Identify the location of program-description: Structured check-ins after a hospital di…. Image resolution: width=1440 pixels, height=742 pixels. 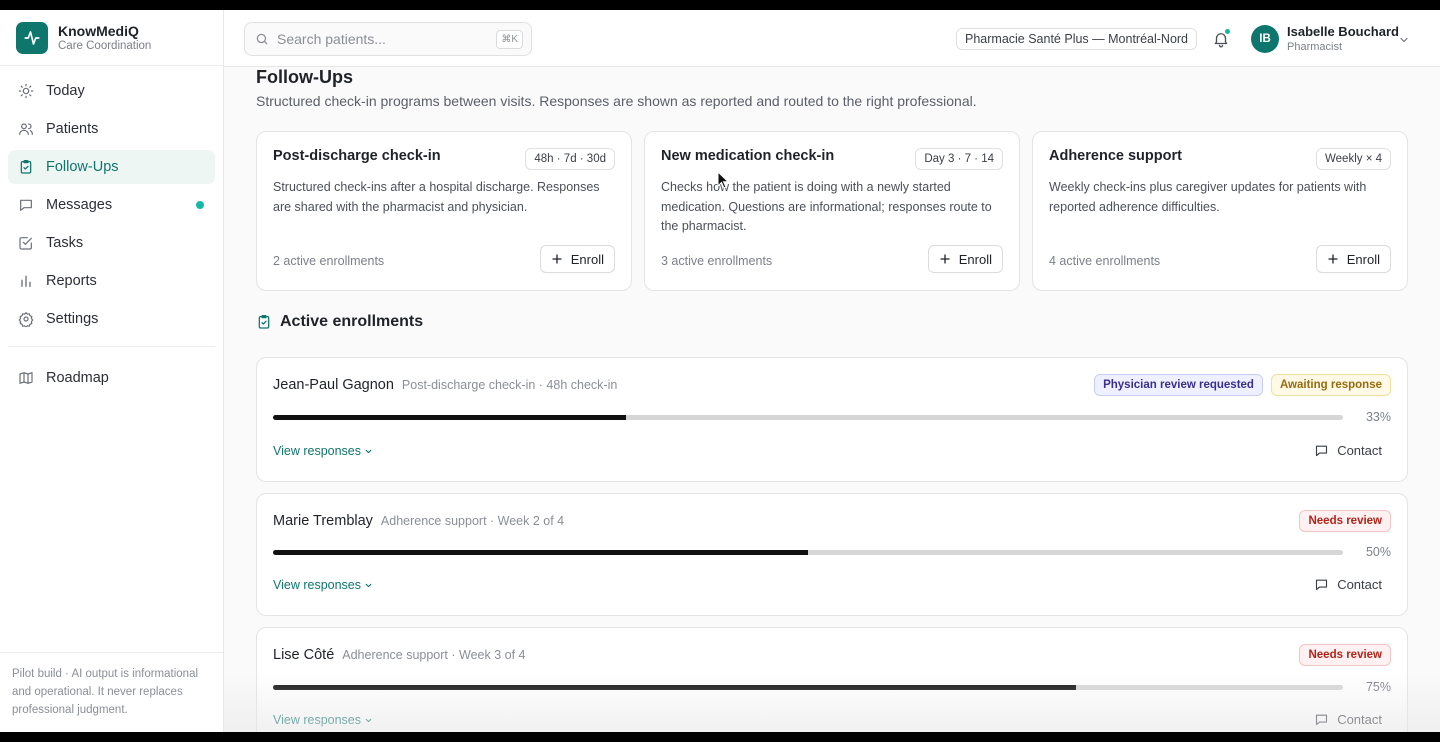
(436, 197).